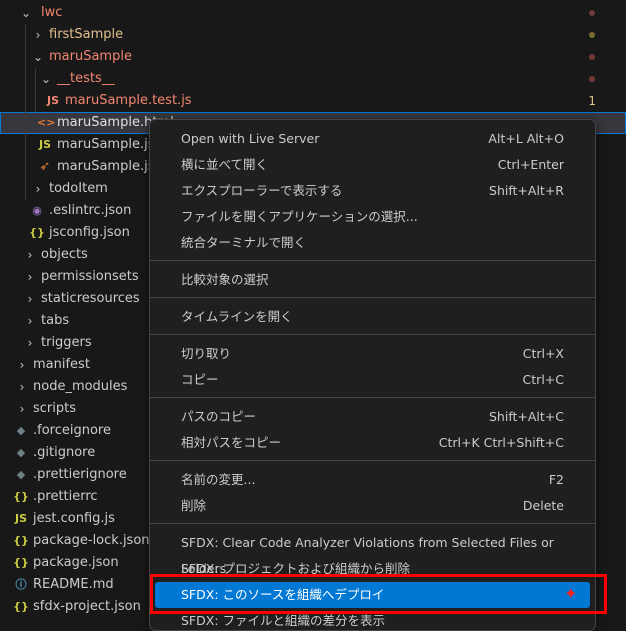 This screenshot has width=626, height=631. I want to click on tree-item-label: firstSample, so click(86, 34).